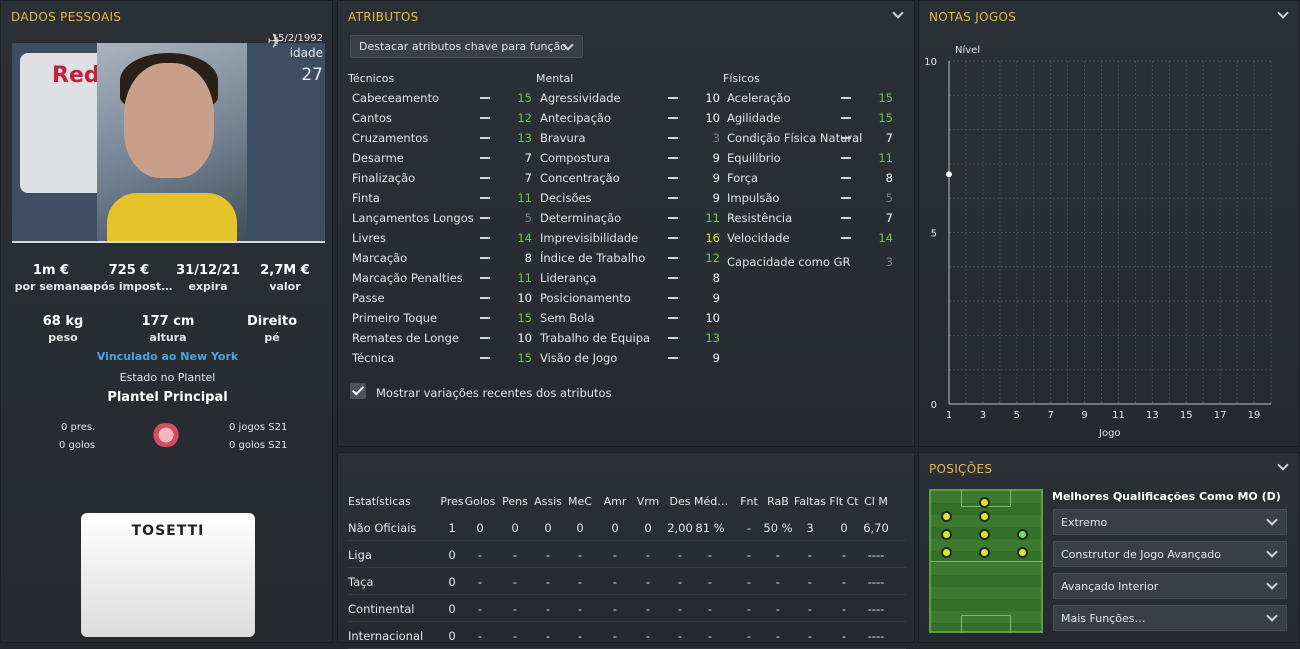  I want to click on attribute-name: Resistência, so click(760, 218).